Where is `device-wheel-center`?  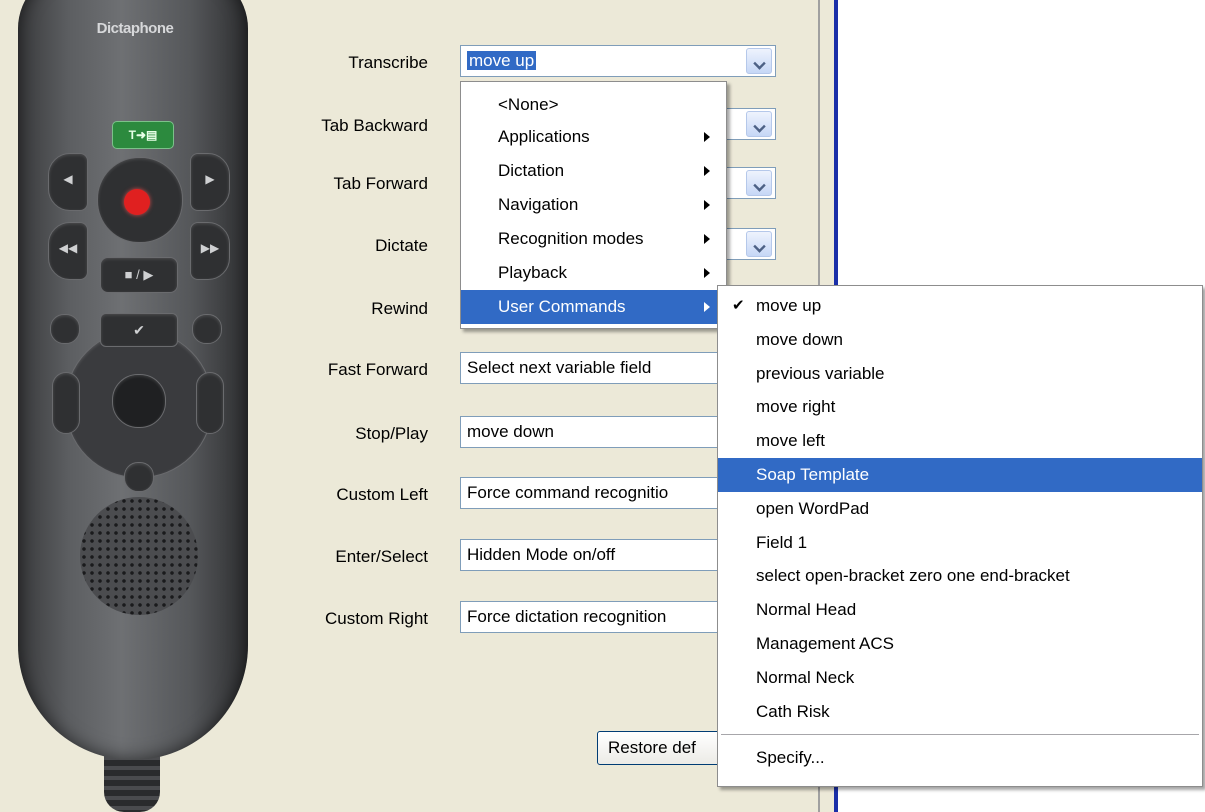
device-wheel-center is located at coordinates (139, 401).